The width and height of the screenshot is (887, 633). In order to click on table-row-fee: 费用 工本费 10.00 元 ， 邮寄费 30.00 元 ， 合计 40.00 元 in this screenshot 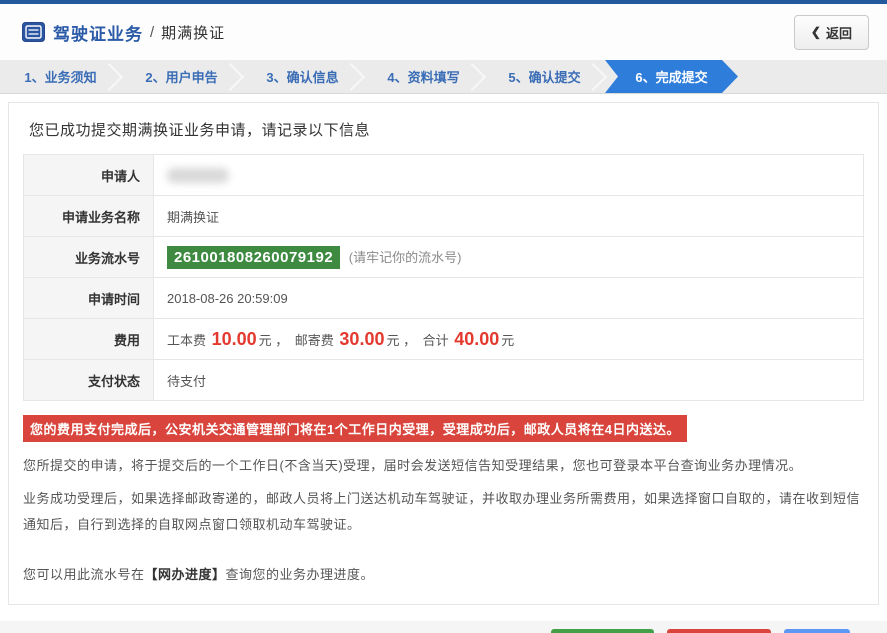, I will do `click(443, 339)`.